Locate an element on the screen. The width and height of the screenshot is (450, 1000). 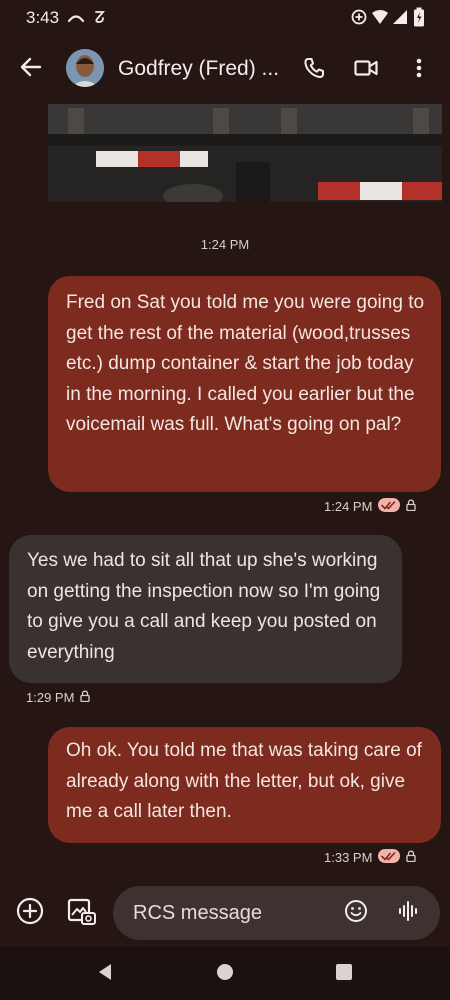
emoji-button is located at coordinates (356, 913).